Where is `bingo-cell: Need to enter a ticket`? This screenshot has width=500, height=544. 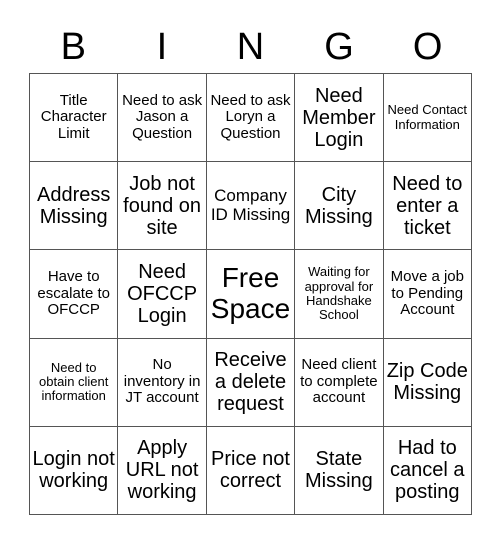
bingo-cell: Need to enter a ticket is located at coordinates (427, 206).